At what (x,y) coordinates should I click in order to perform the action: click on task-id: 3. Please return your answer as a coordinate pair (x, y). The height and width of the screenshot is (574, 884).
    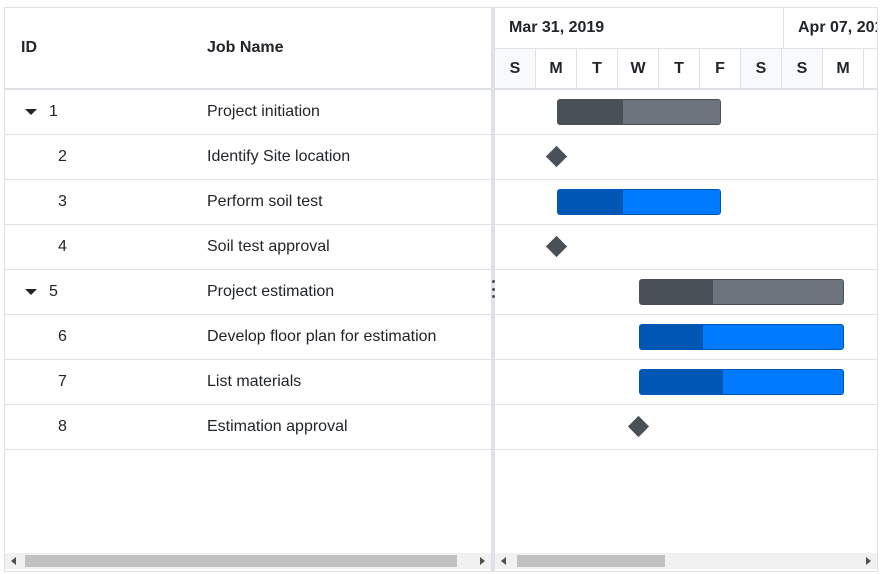
    Looking at the image, I should click on (62, 201).